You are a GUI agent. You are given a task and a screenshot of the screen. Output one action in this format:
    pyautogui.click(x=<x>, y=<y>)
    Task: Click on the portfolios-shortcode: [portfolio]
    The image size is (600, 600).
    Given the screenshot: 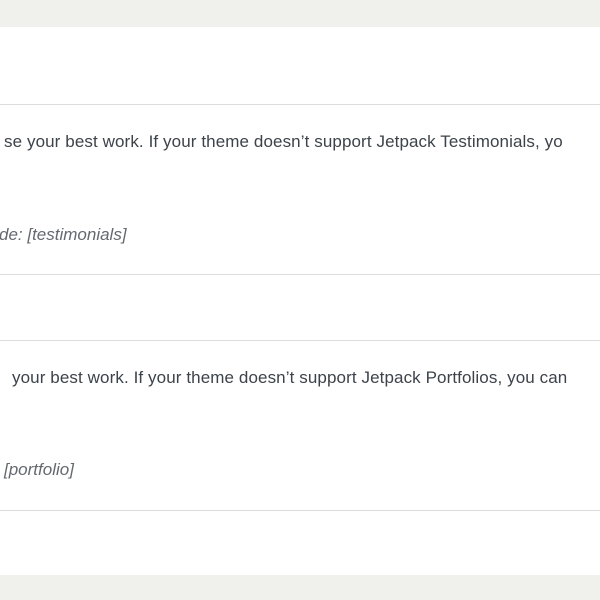 What is the action you would take?
    pyautogui.click(x=39, y=469)
    